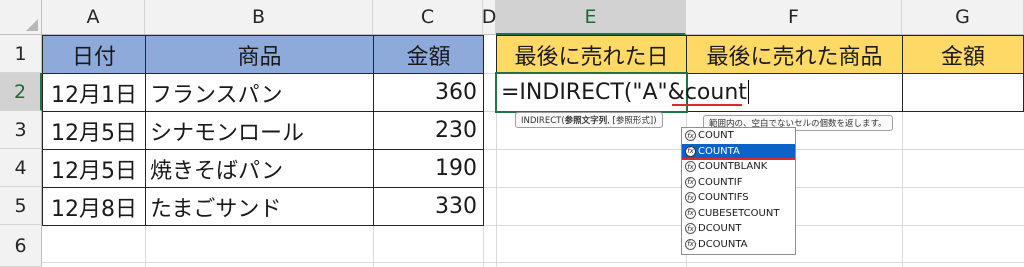 The image size is (1024, 267). I want to click on function-syntax-tooltip: INDIRECT(参照文字列, [参照形式]), so click(589, 120).